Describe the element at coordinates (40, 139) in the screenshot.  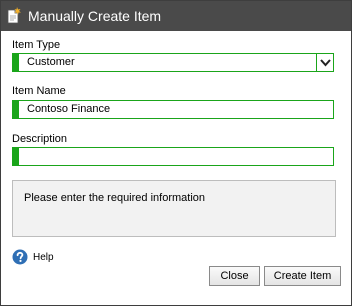
I see `description-label: Description` at that location.